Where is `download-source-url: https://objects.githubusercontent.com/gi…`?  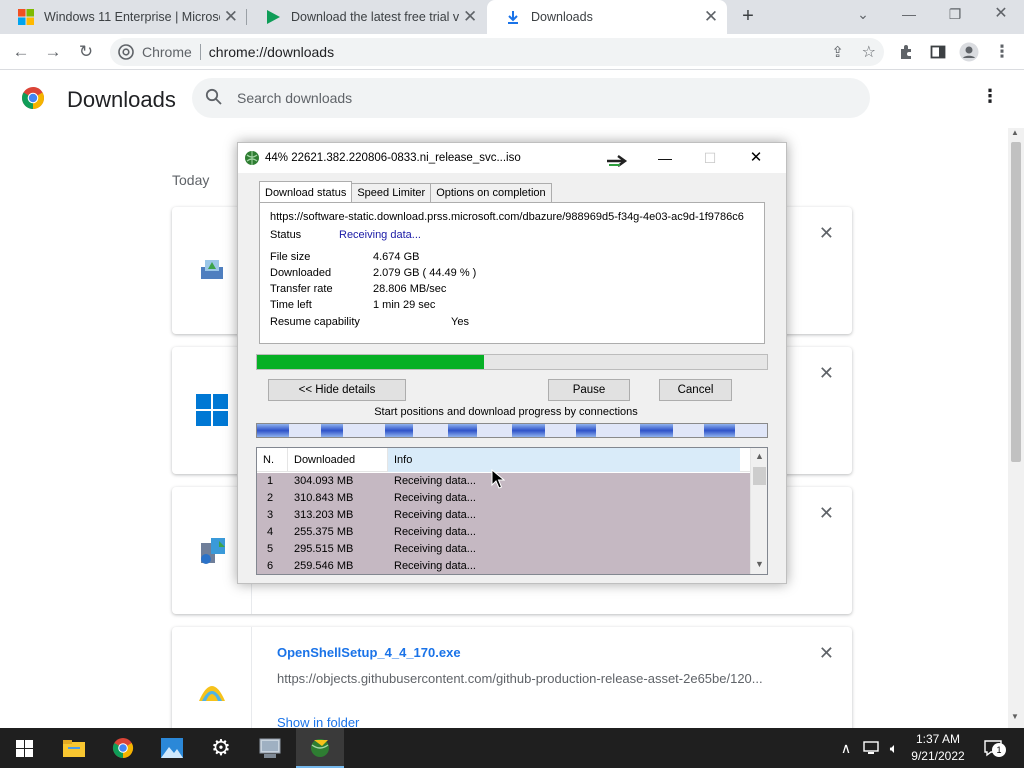 download-source-url: https://objects.githubusercontent.com/gi… is located at coordinates (527, 678).